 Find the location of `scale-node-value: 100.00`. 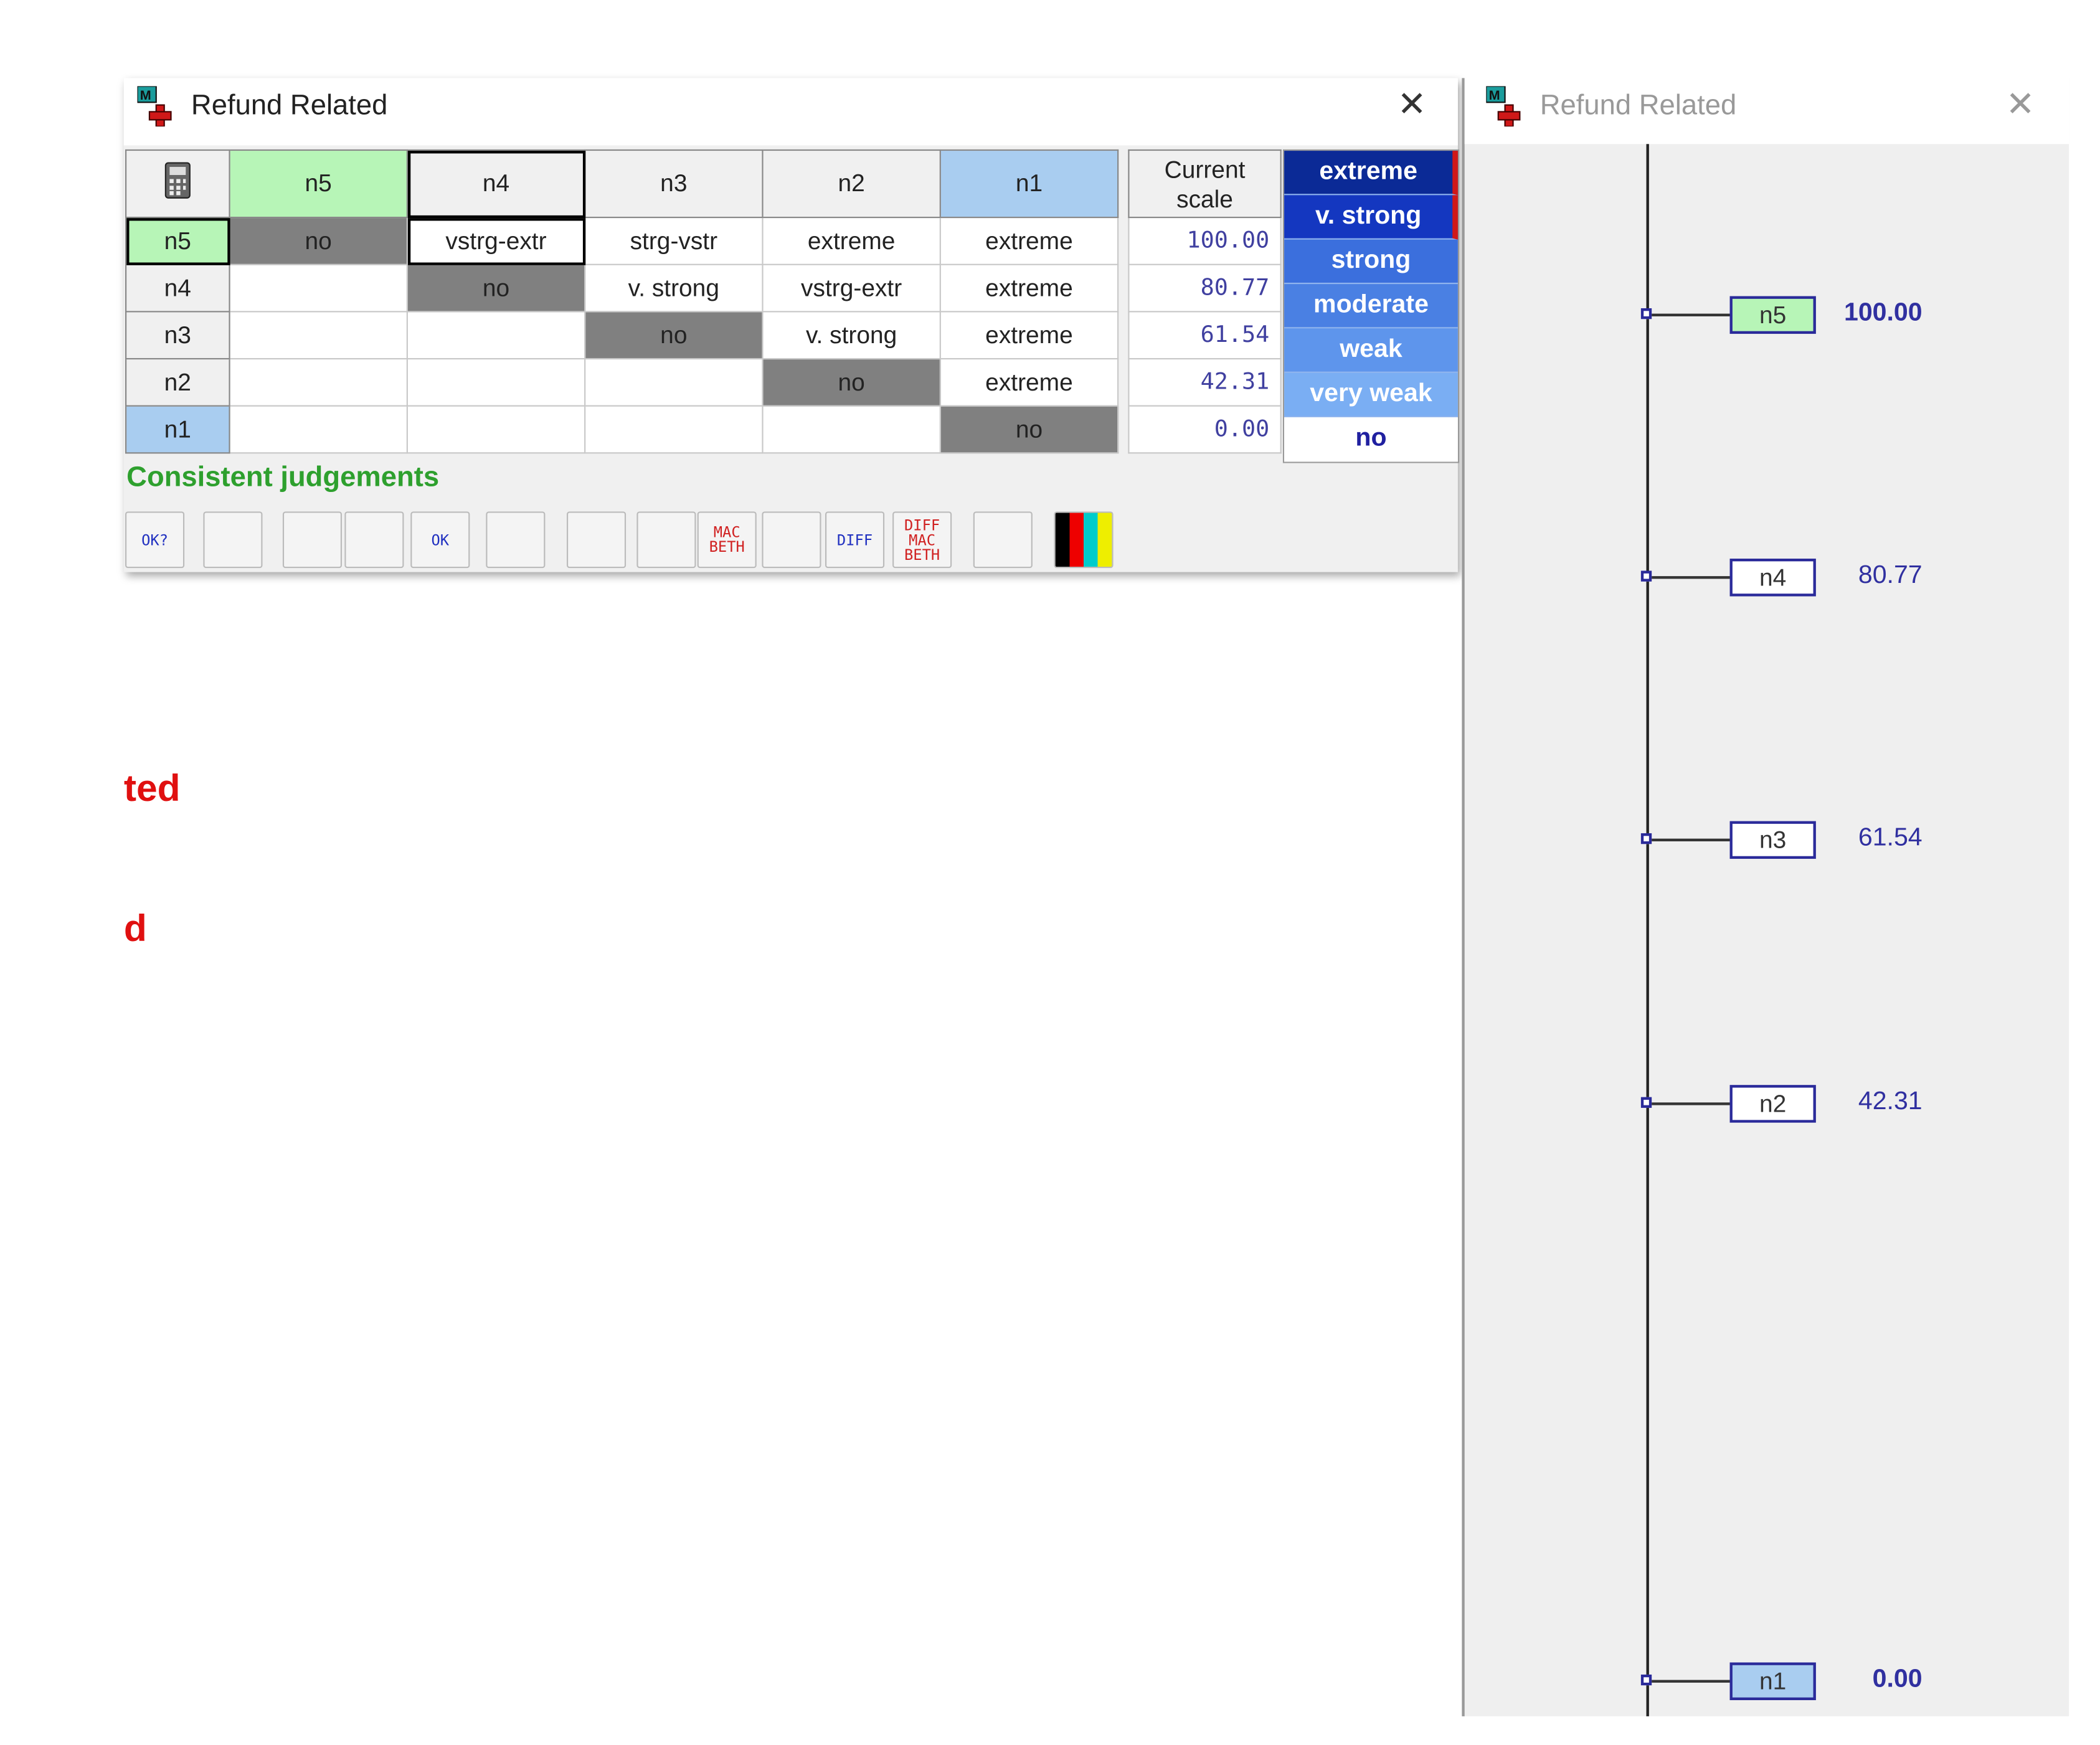

scale-node-value: 100.00 is located at coordinates (1883, 313).